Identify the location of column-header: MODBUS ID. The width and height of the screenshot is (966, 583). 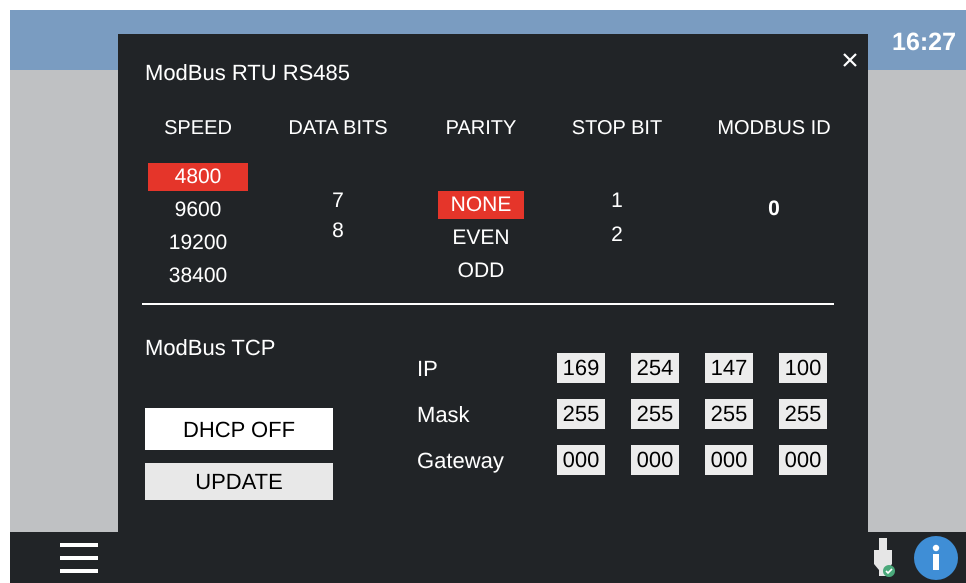
(774, 128).